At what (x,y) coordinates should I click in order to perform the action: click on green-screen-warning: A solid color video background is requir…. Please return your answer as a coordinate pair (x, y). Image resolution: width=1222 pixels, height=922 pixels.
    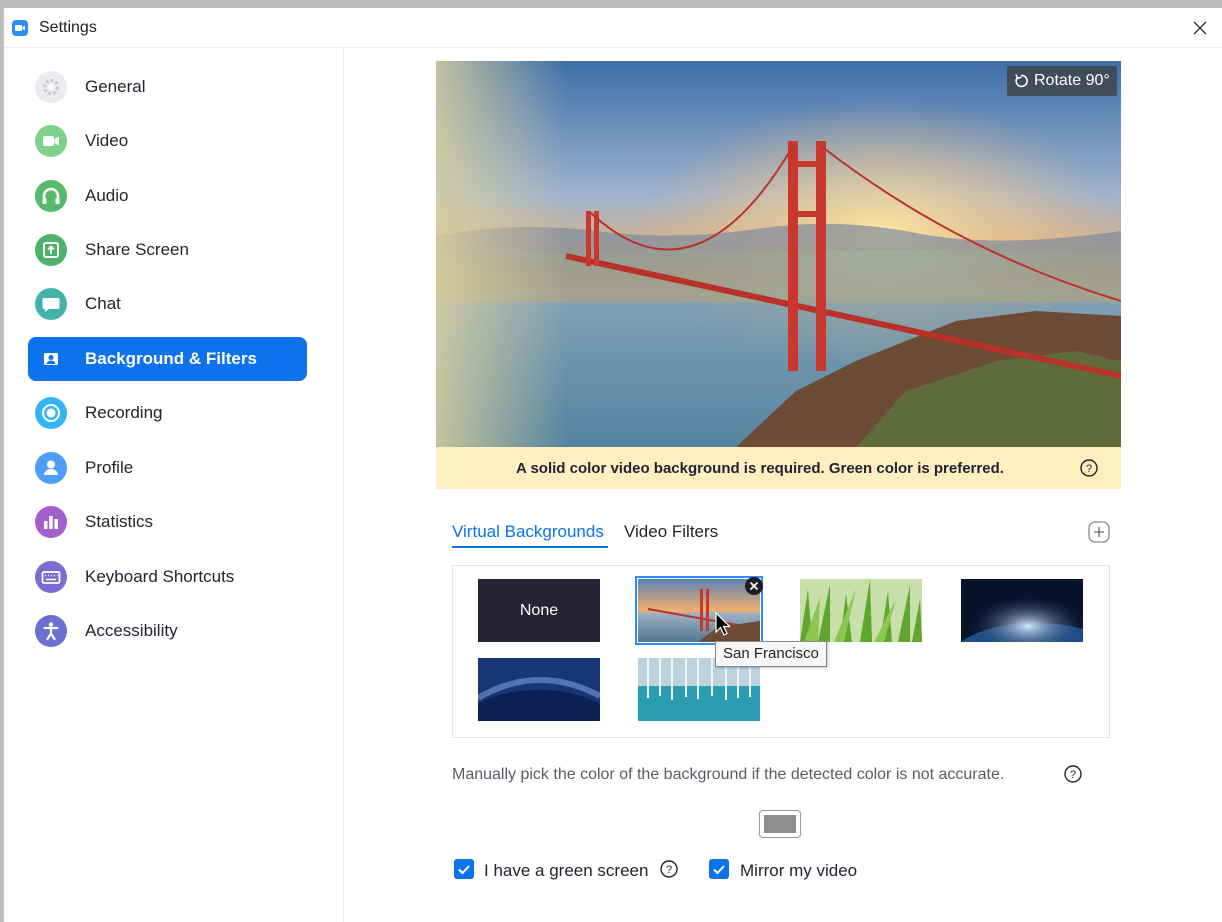
    Looking at the image, I should click on (778, 468).